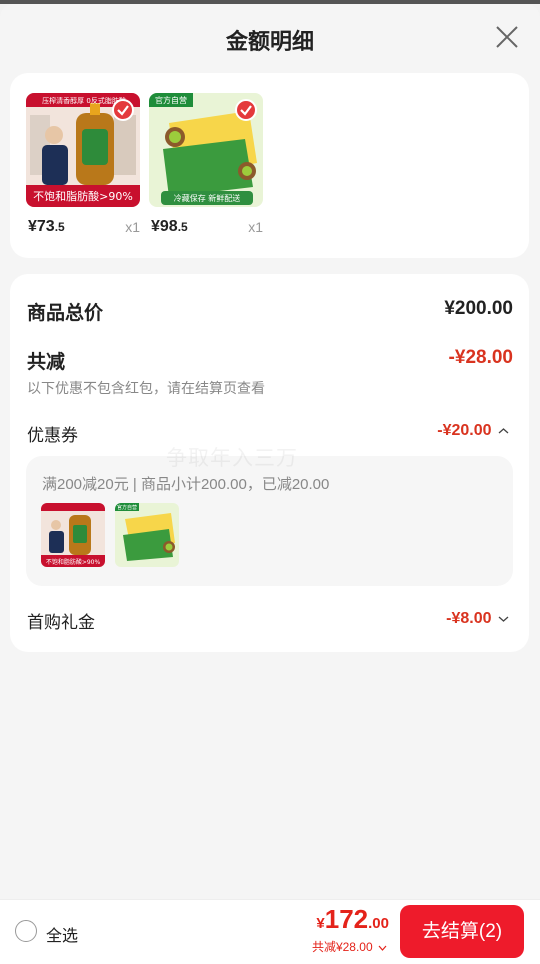 Image resolution: width=540 pixels, height=964 pixels. Describe the element at coordinates (65, 313) in the screenshot. I see `total-price-label: 商品总价` at that location.